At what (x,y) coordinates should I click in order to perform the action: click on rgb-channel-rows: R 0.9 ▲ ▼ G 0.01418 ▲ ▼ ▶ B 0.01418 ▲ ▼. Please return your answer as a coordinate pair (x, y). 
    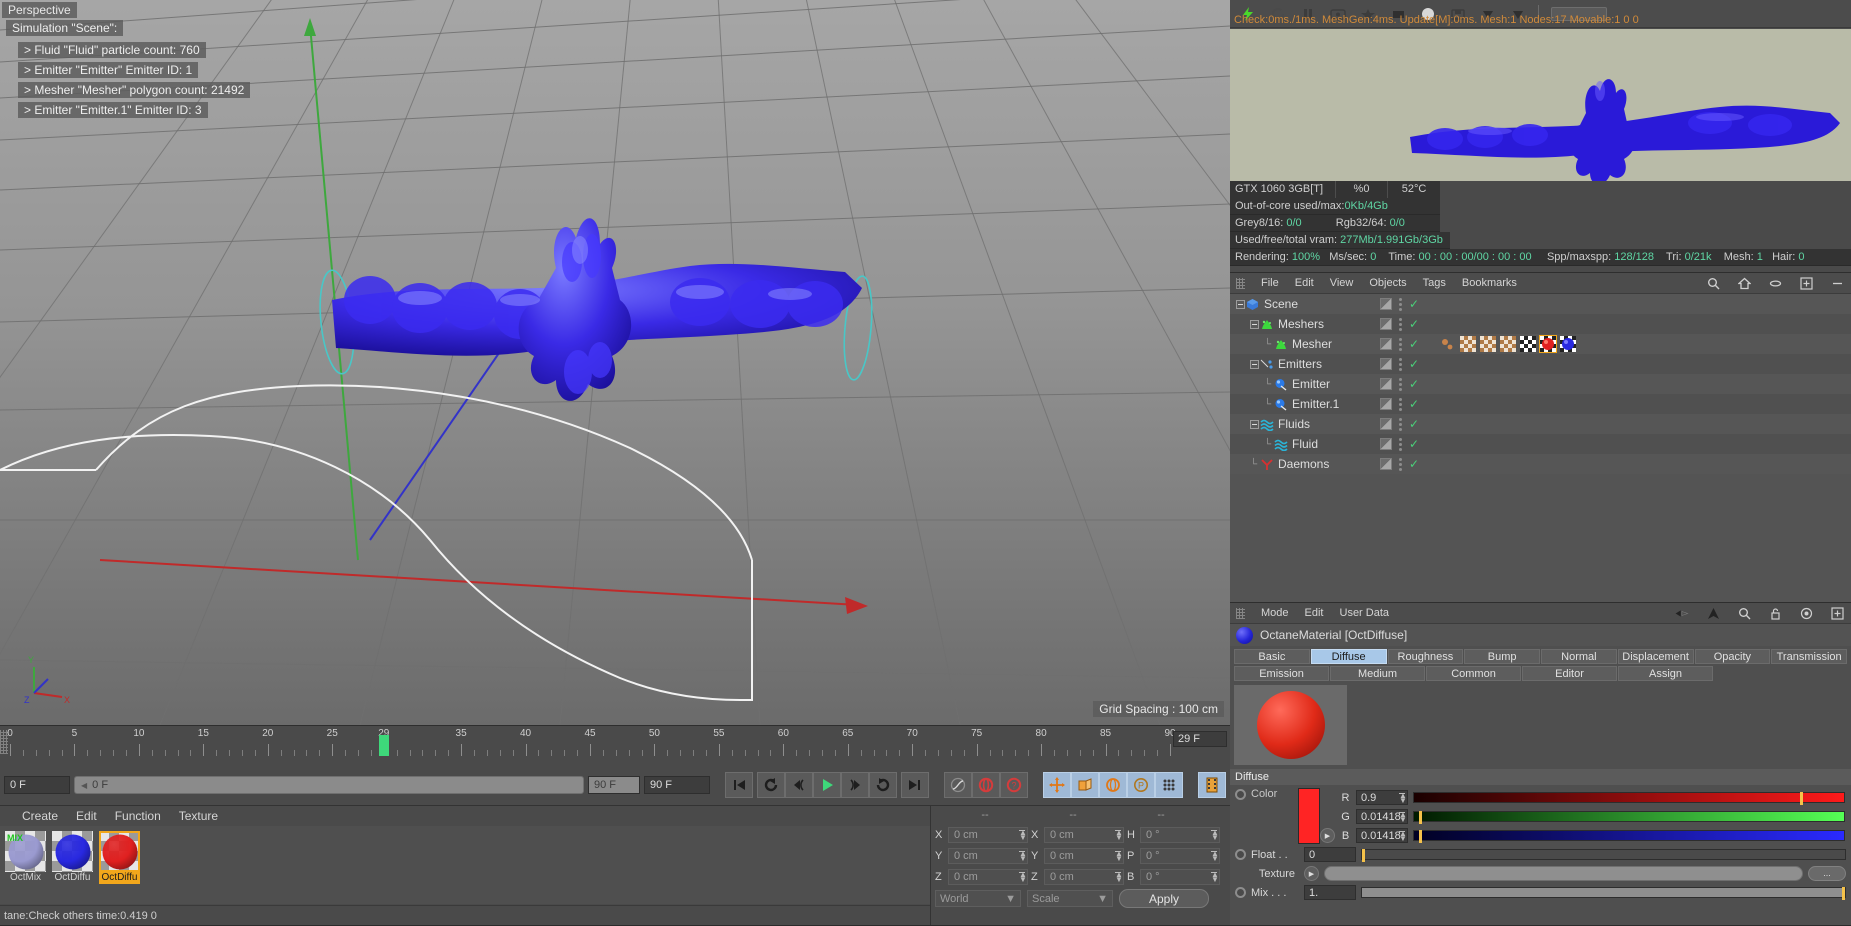
    Looking at the image, I should click on (1585, 815).